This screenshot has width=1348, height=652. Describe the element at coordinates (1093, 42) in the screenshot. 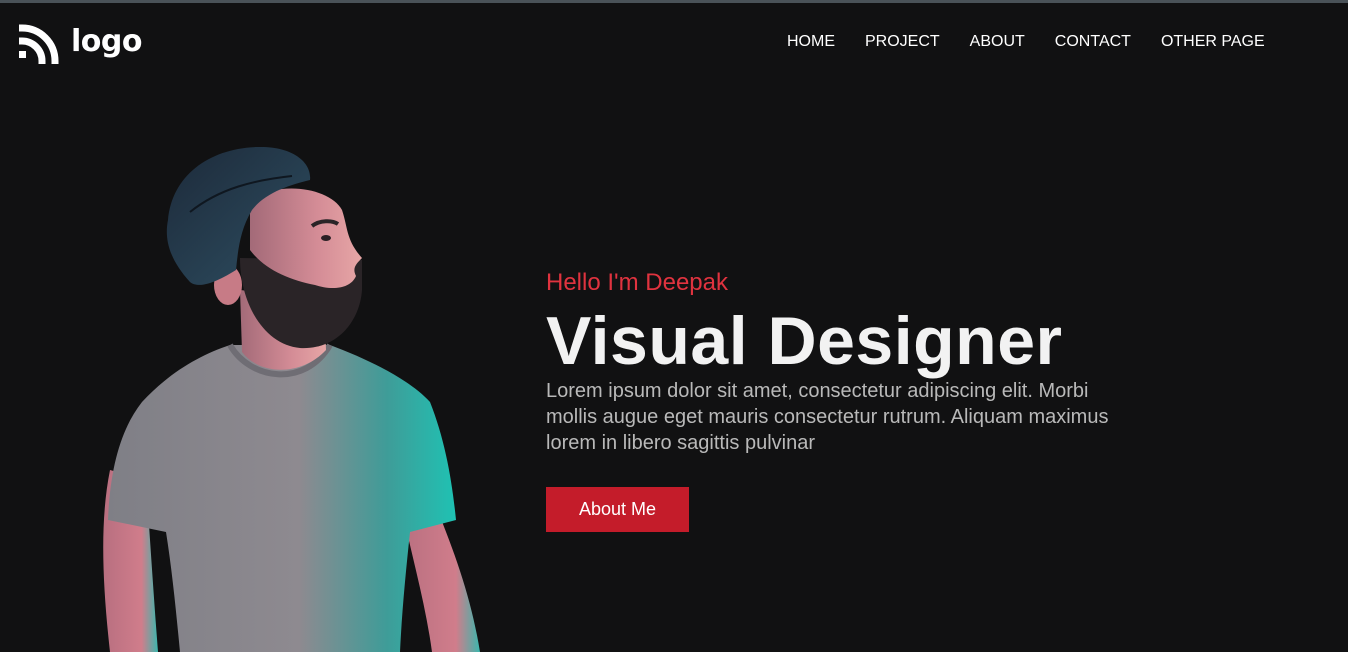

I see `nav-item-contact: CONTACT` at that location.